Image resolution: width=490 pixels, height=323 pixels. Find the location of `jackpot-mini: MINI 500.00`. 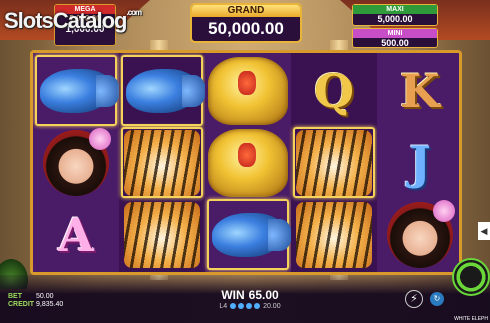

jackpot-mini: MINI 500.00 is located at coordinates (395, 38).